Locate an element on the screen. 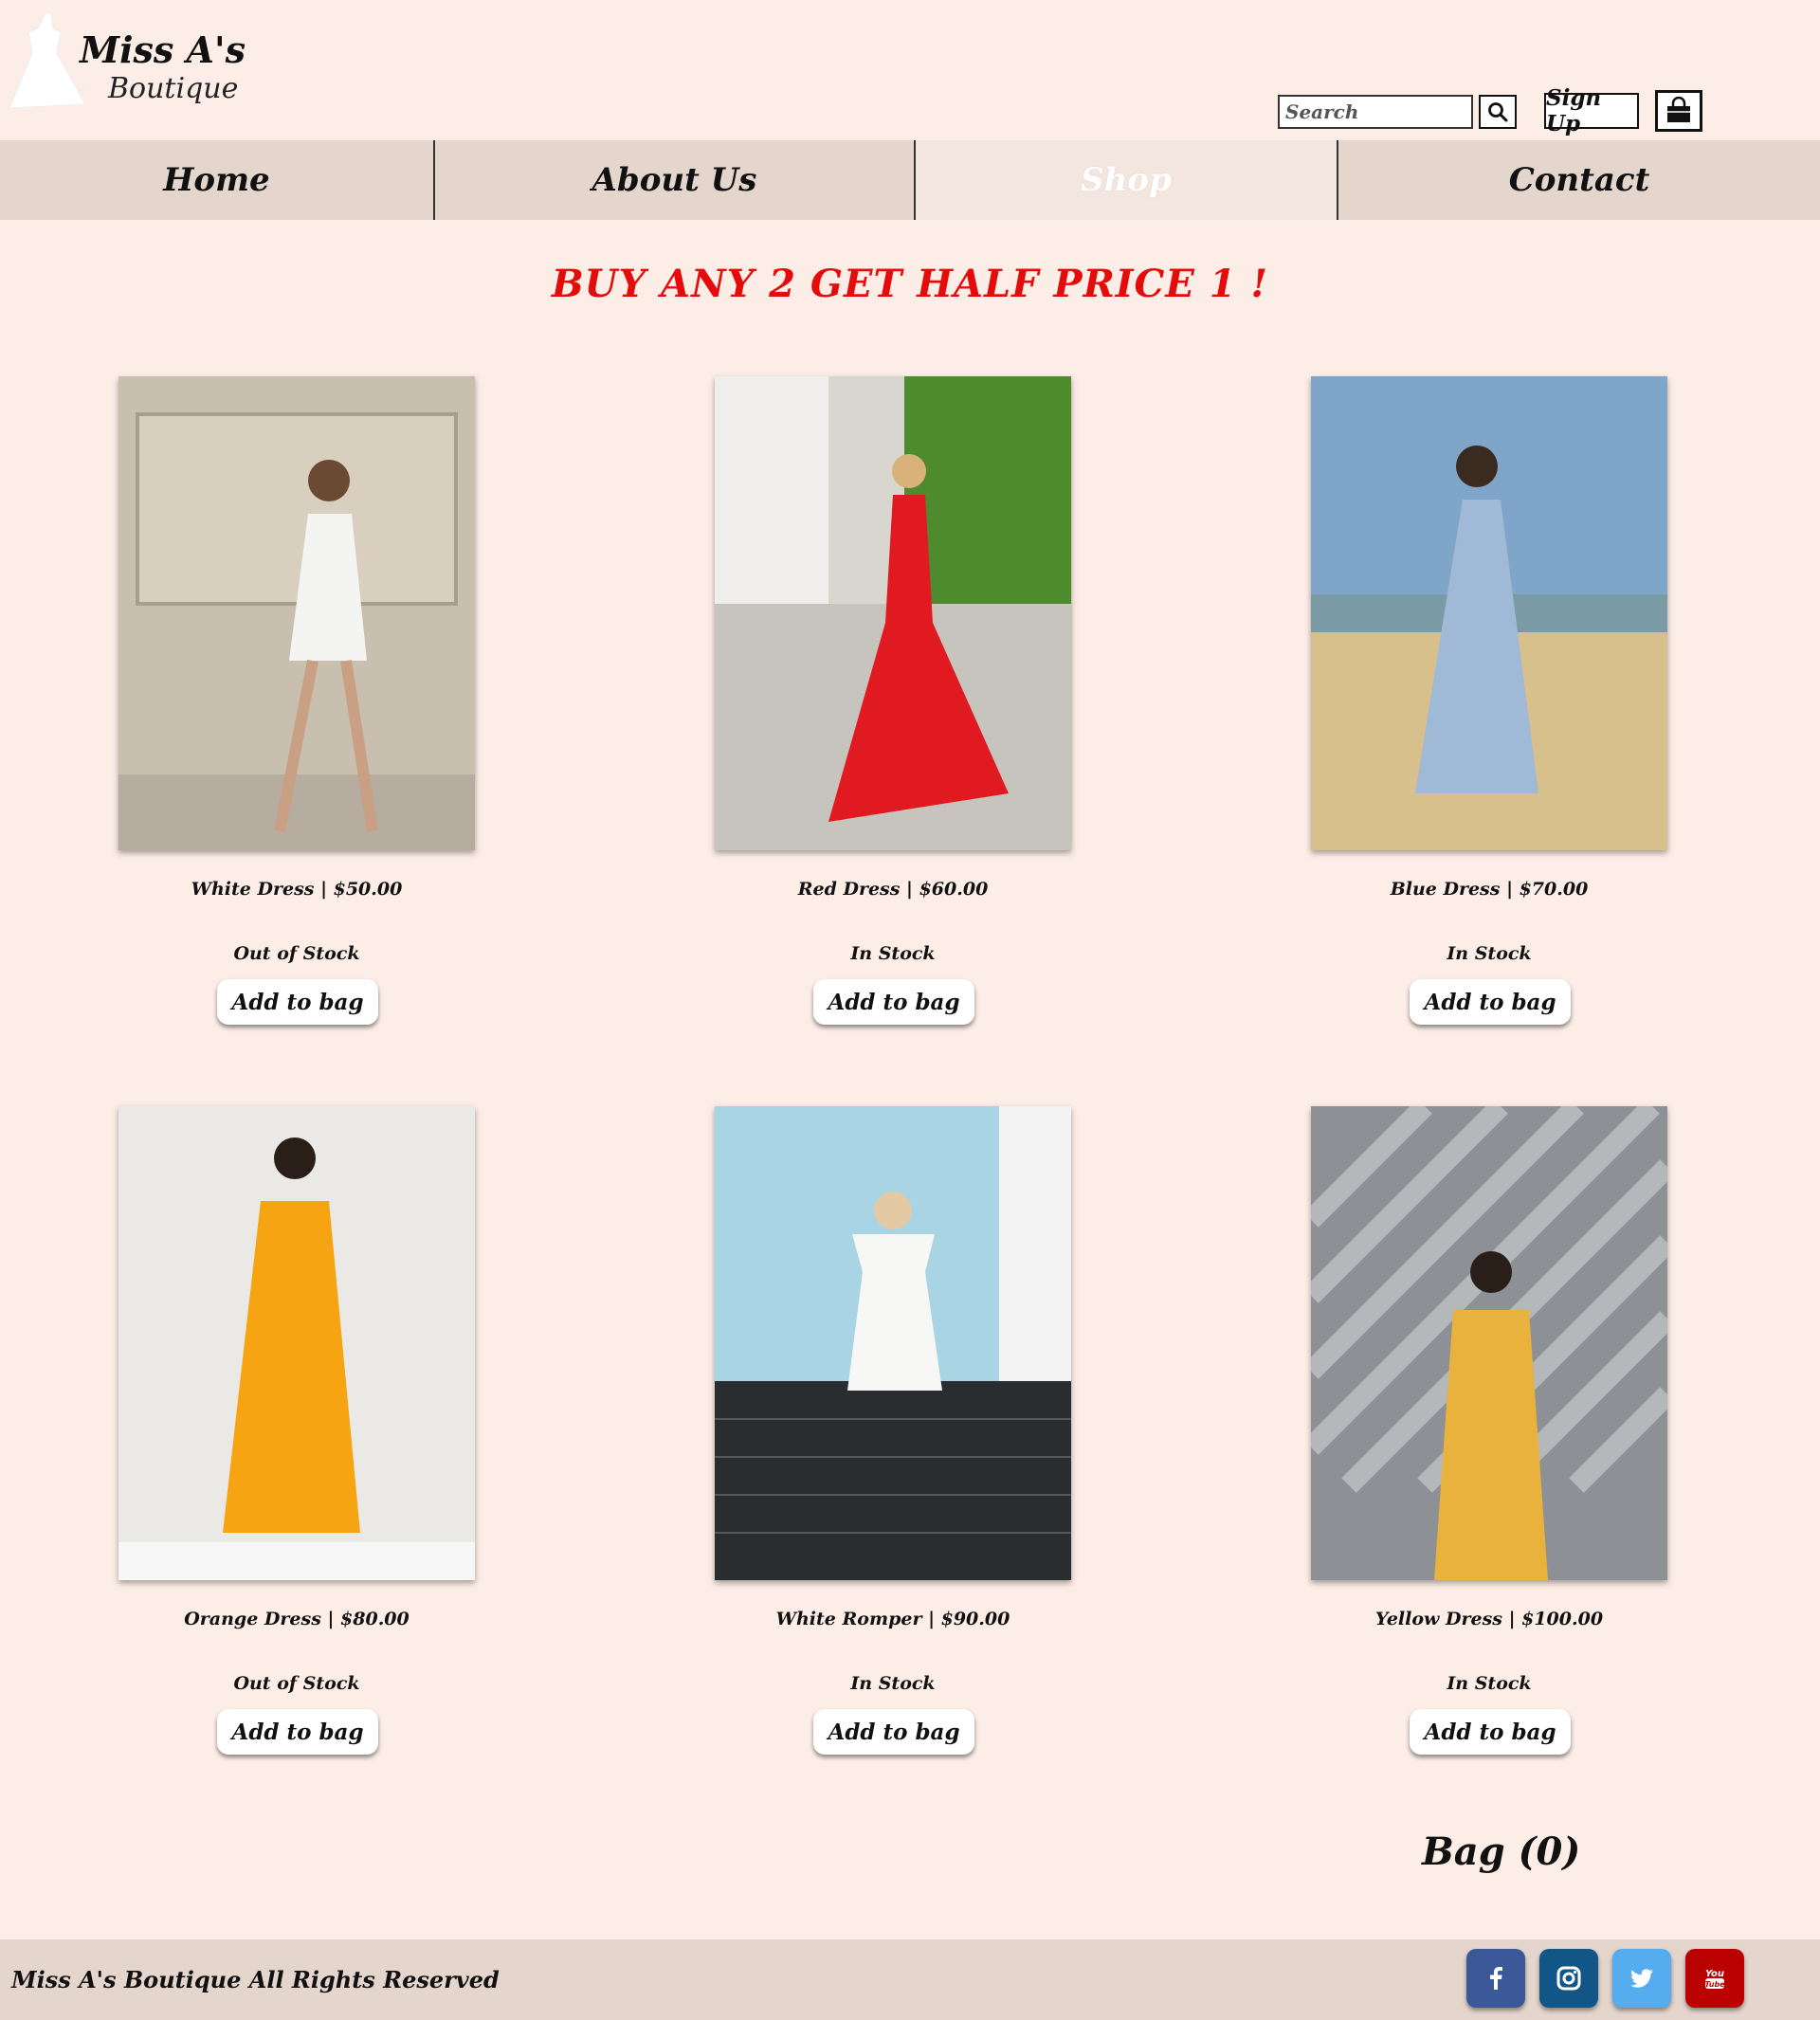 Image resolution: width=1820 pixels, height=2020 pixels. instagram-icon is located at coordinates (1568, 1979).